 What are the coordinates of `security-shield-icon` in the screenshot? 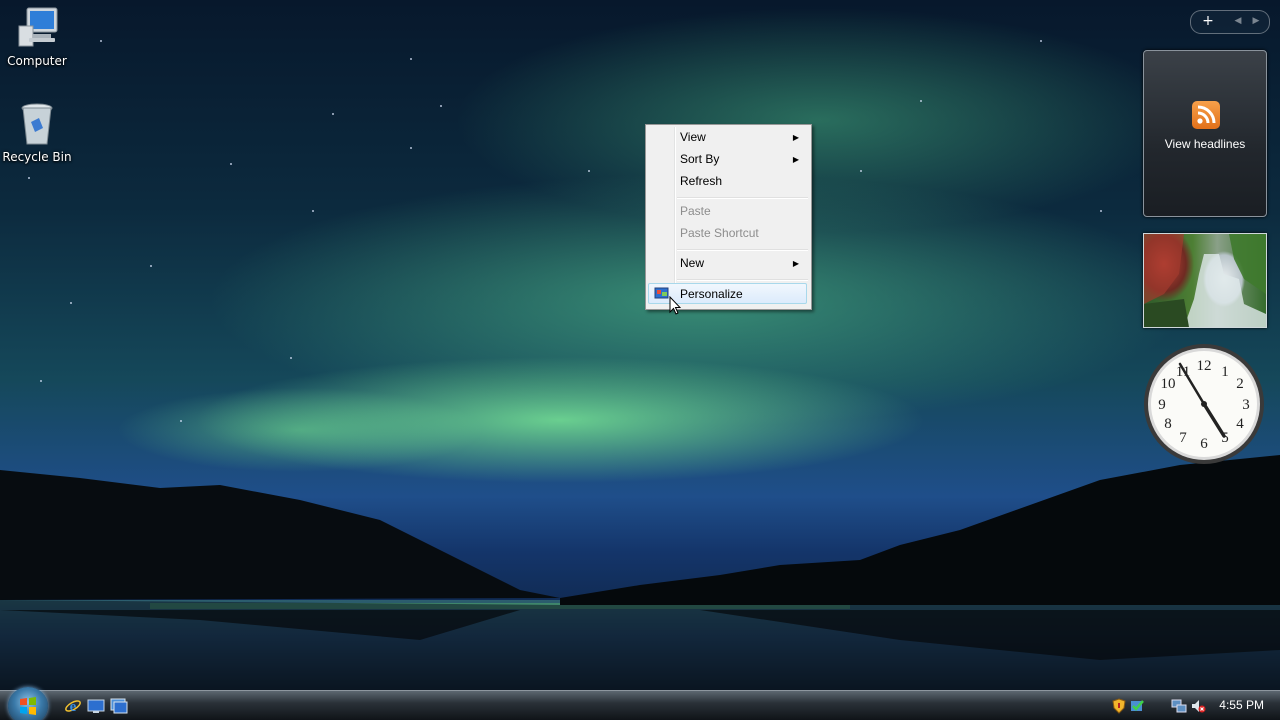 It's located at (1119, 706).